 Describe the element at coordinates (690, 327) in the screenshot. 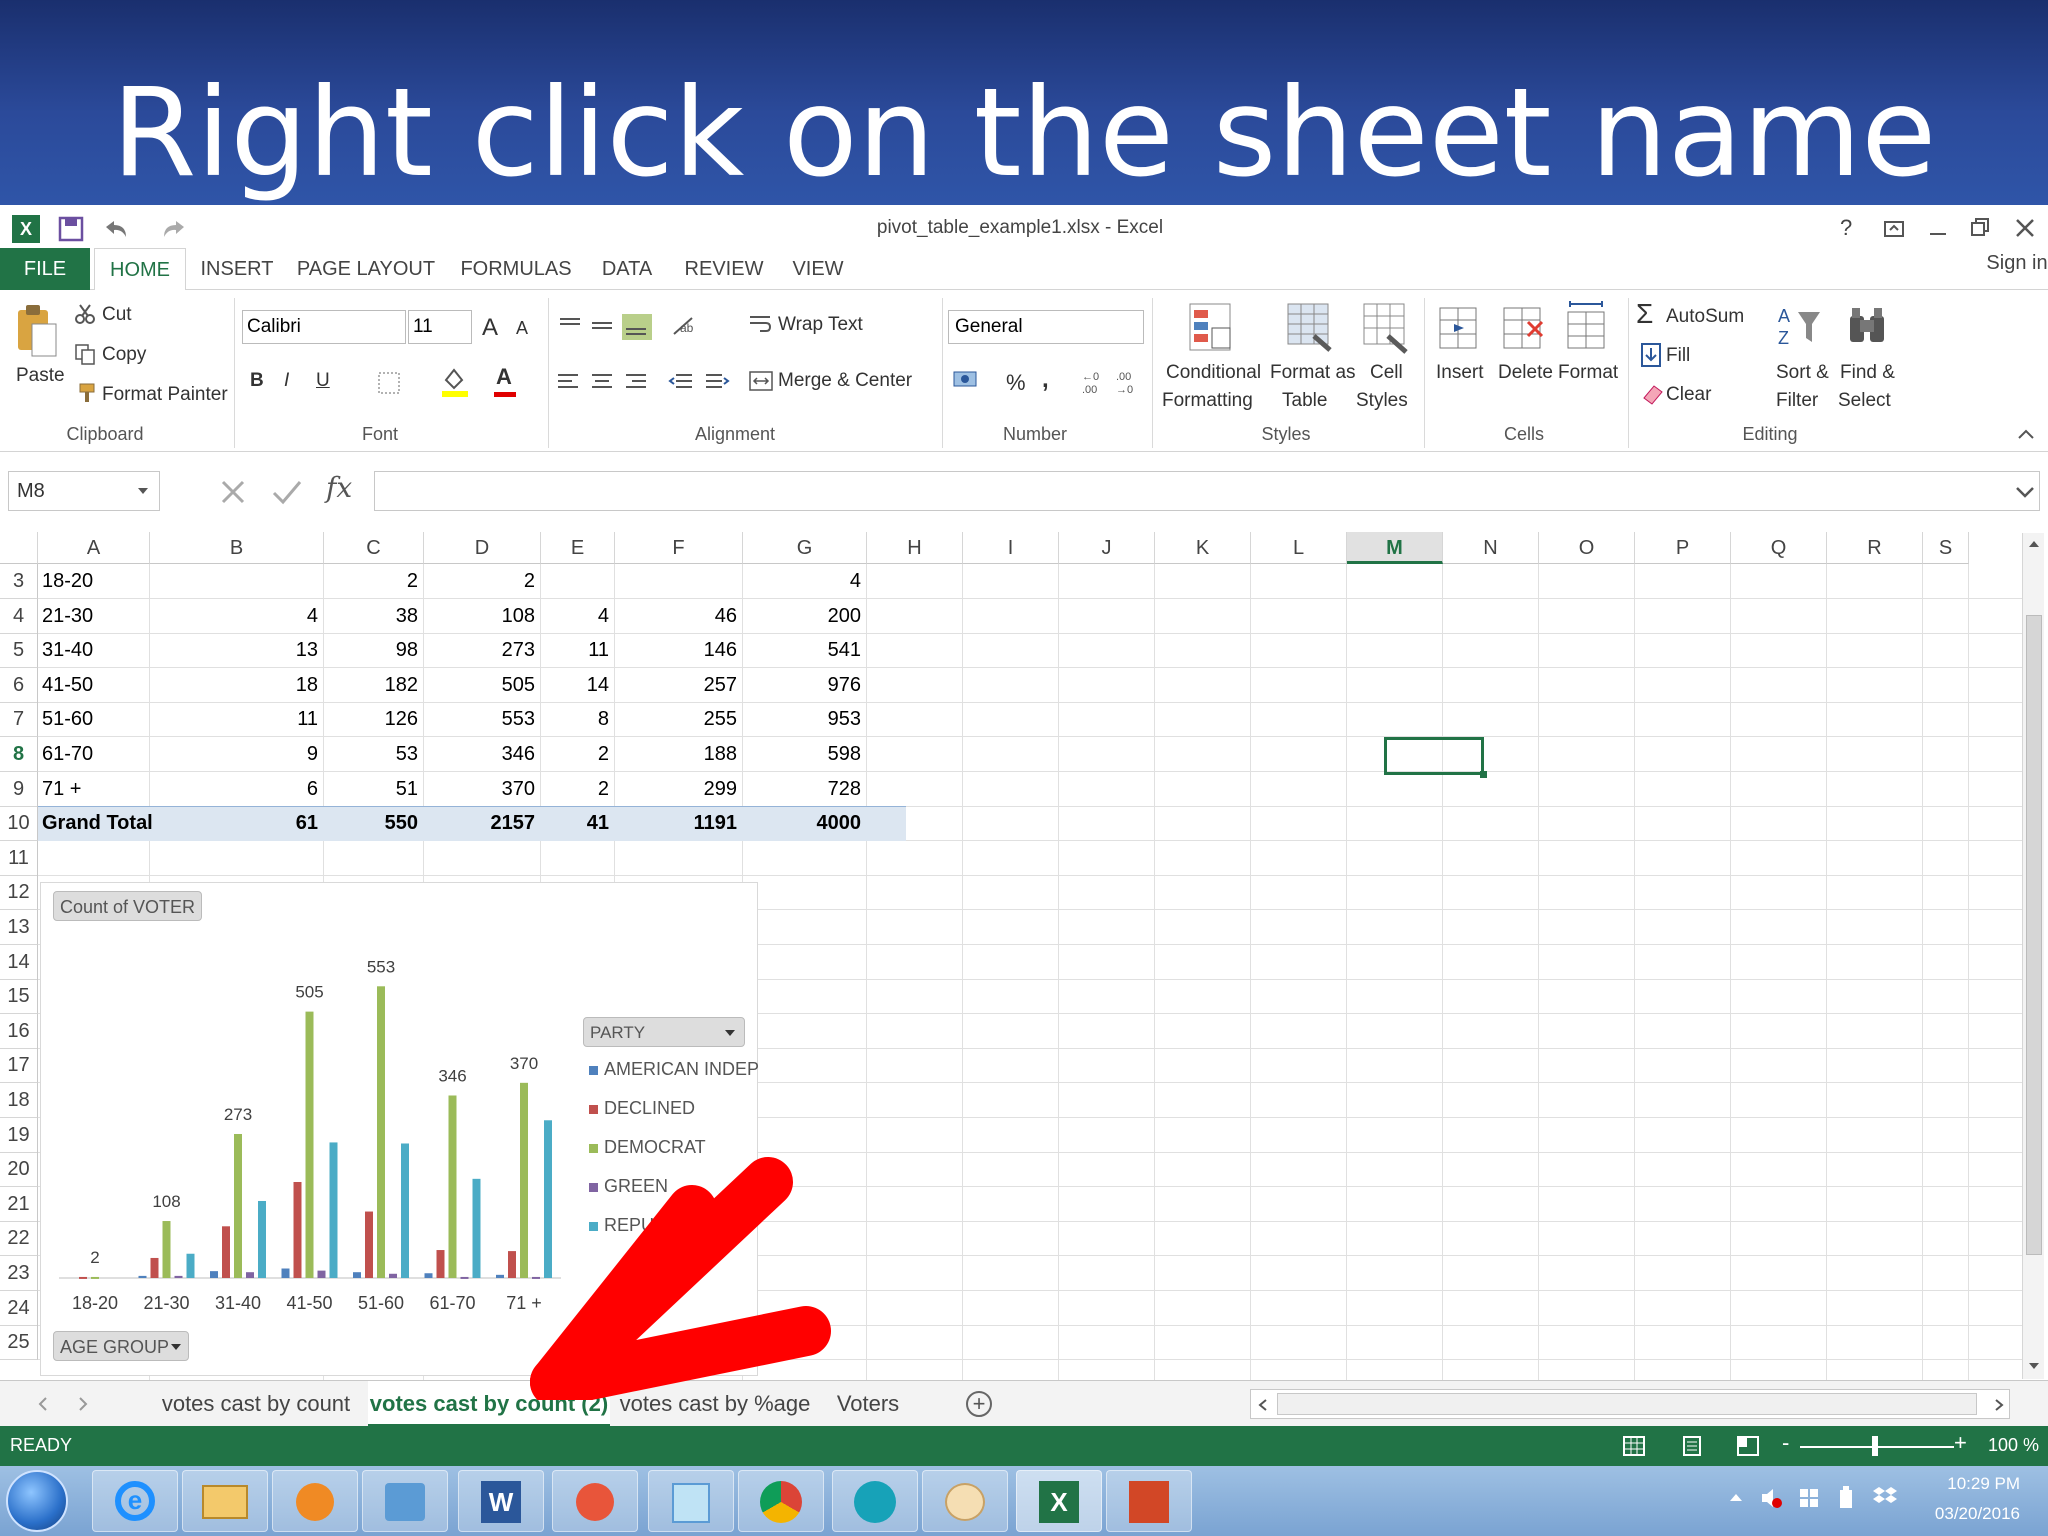

I see `orientation-icon: ab` at that location.